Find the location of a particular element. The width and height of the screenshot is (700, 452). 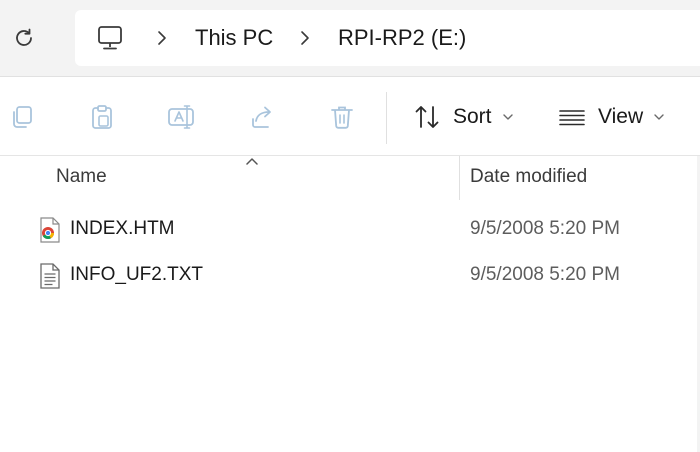

view-button: View is located at coordinates (611, 117).